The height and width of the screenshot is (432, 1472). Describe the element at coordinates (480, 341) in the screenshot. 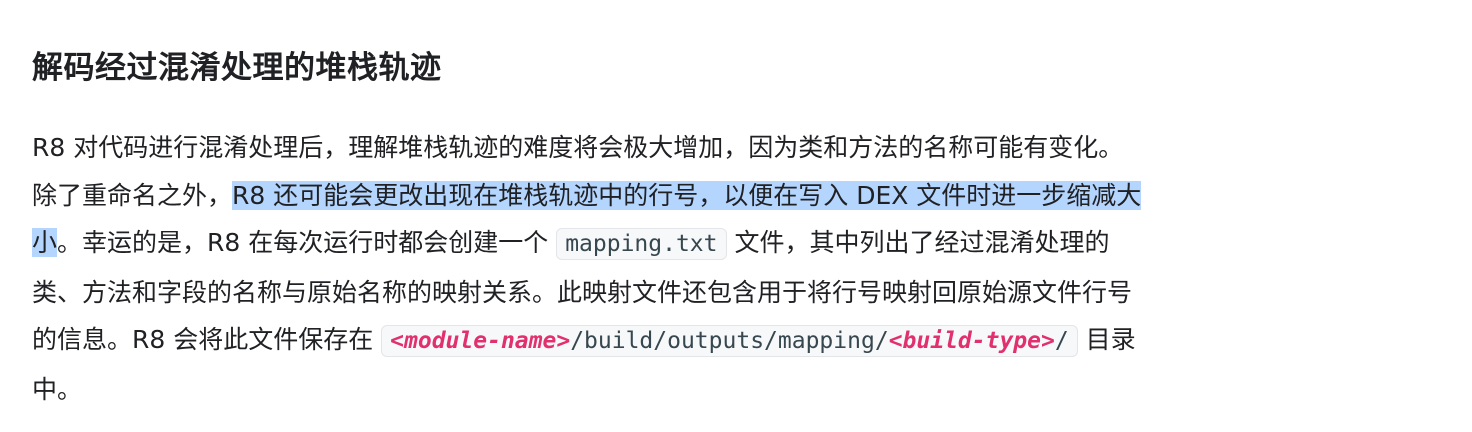

I see `code-placeholder: <module-name>` at that location.